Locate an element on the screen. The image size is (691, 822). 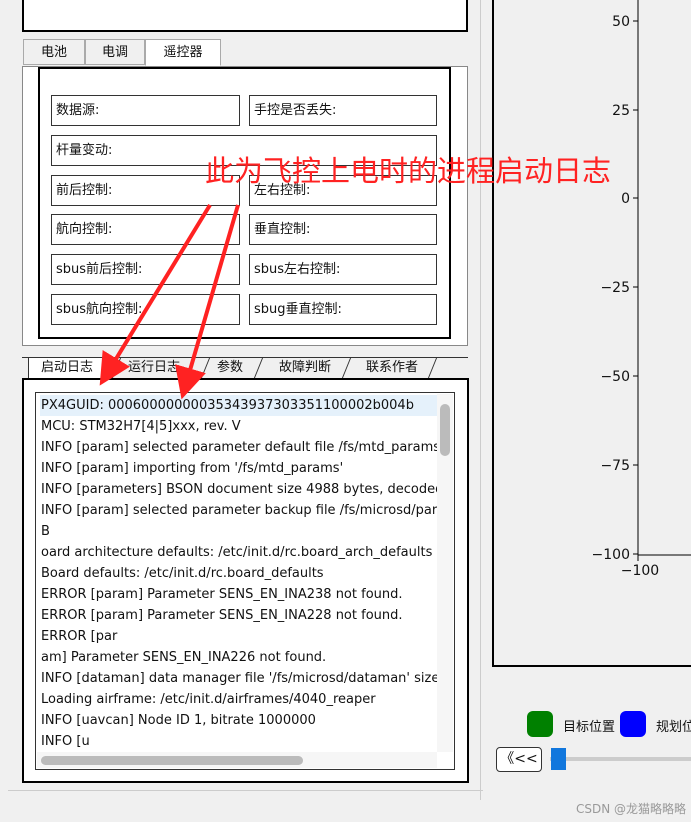
legend-swatch-planned is located at coordinates (633, 724).